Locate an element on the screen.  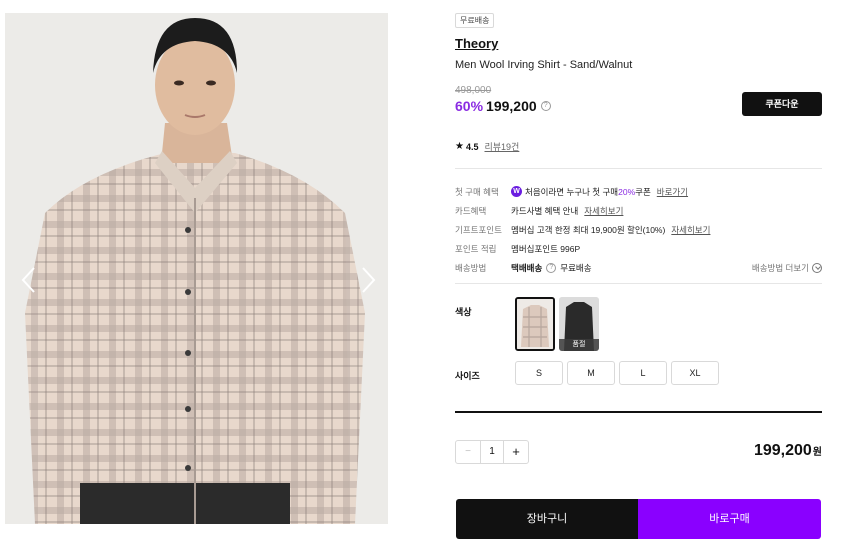
benefit-label: 첫 구매 혜택 is located at coordinates (477, 191).